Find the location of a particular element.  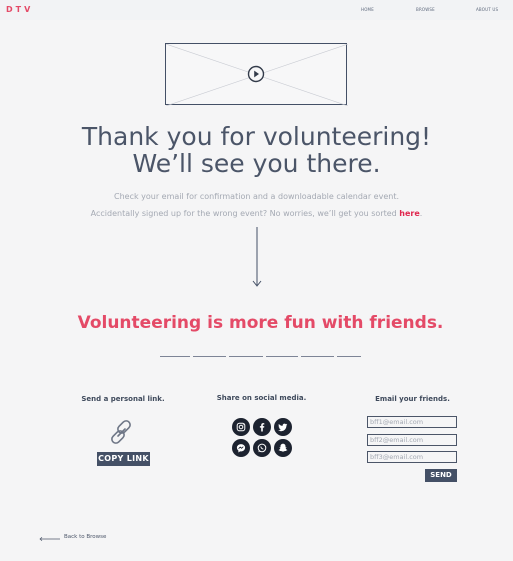

page-title-line-2: We’ll see you there. is located at coordinates (256, 163).